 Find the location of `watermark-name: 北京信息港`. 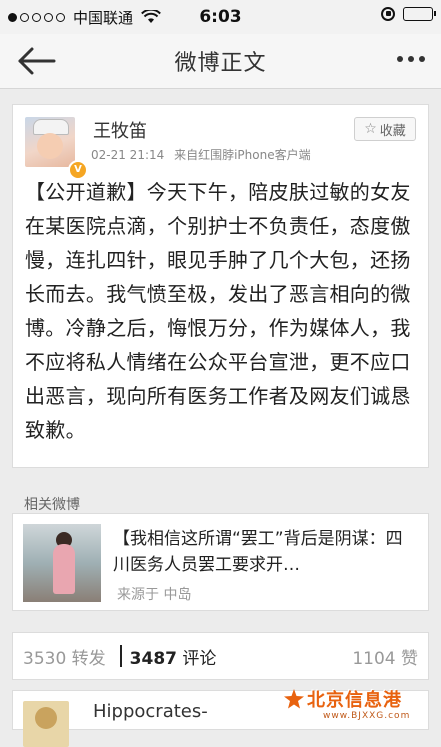

watermark-name: 北京信息港 is located at coordinates (354, 700).